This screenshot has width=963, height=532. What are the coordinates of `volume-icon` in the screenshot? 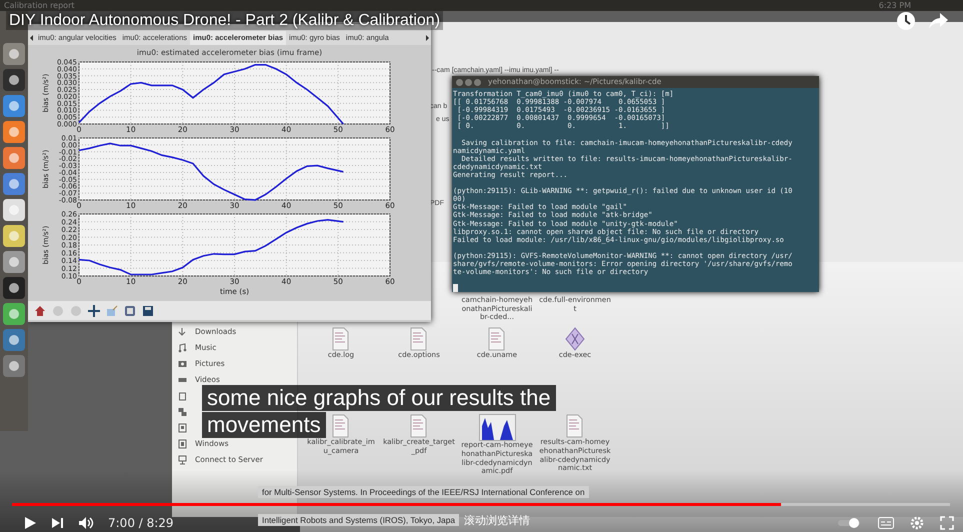 It's located at (86, 523).